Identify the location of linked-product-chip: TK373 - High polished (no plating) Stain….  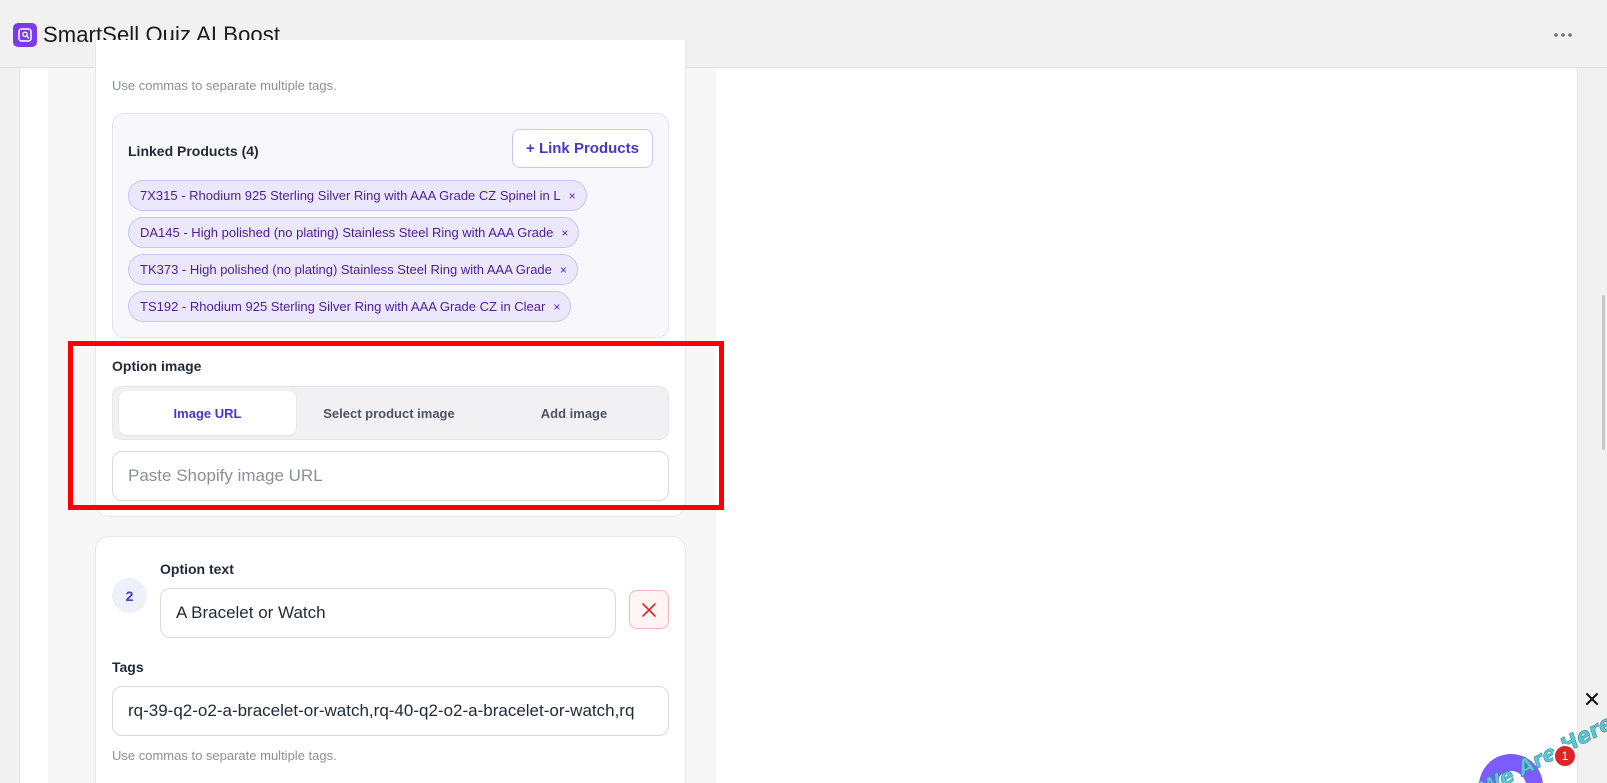
(353, 269).